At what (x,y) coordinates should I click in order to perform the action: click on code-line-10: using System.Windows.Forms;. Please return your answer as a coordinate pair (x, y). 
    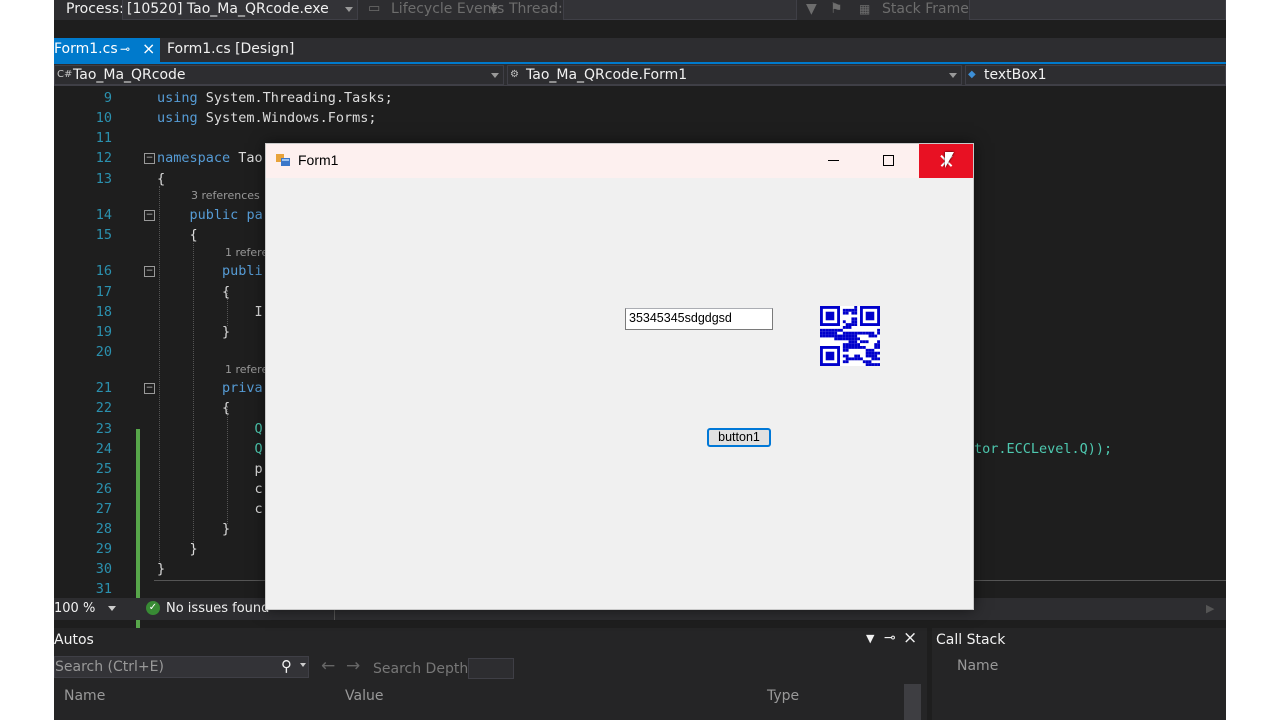
    Looking at the image, I should click on (266, 118).